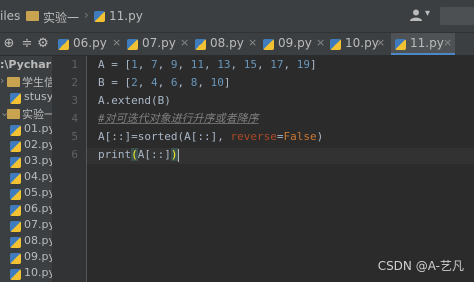 This screenshot has height=282, width=474. Describe the element at coordinates (126, 16) in the screenshot. I see `breadcrumb-file: 11.py` at that location.